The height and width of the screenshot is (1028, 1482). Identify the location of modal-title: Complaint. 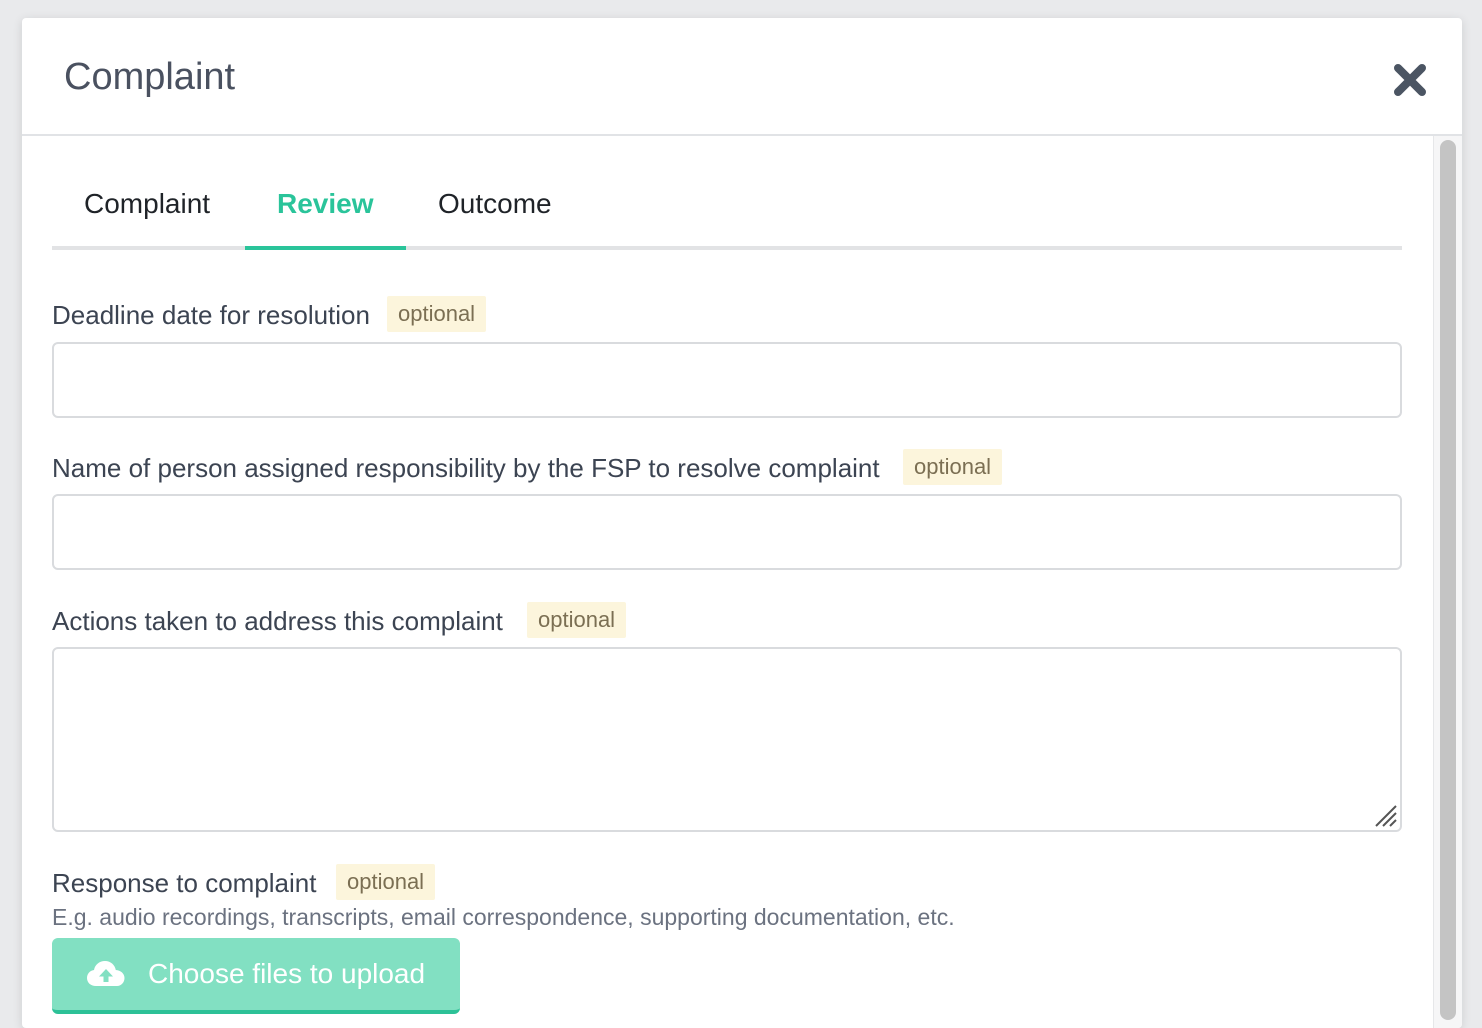
(150, 77).